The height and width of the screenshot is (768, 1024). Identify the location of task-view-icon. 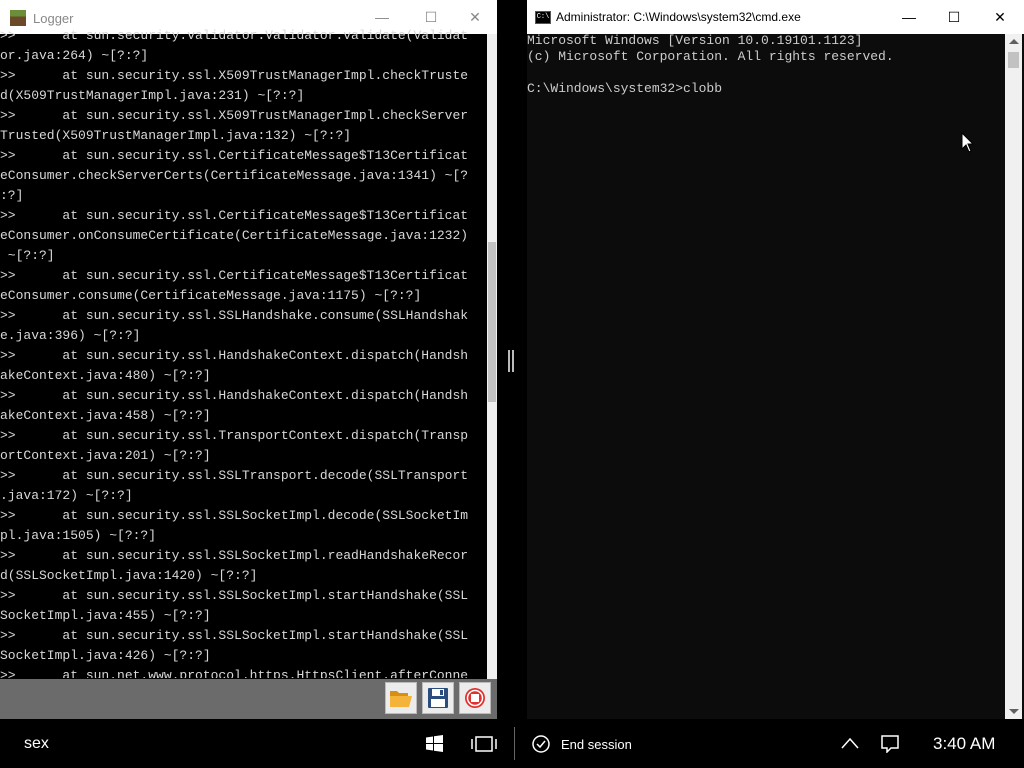
(484, 744).